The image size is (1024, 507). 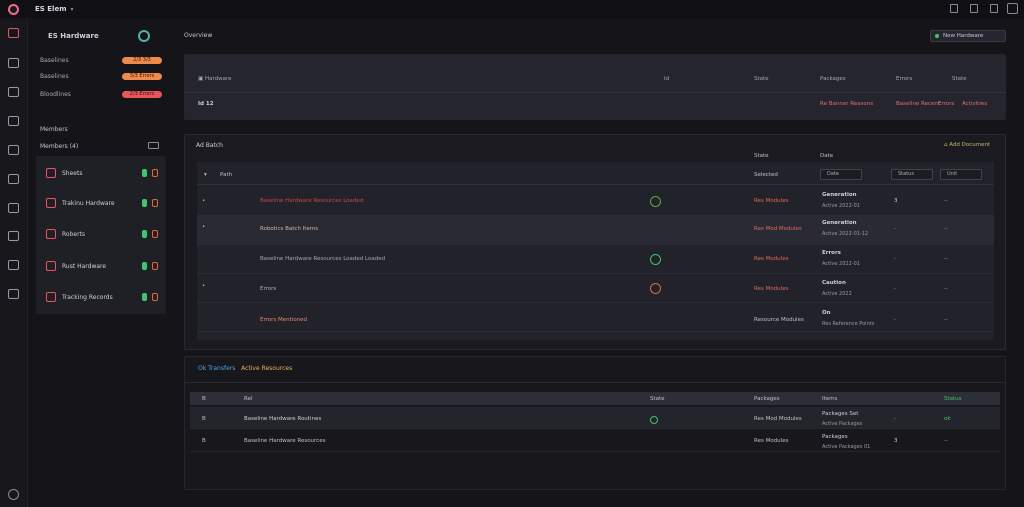 I want to click on status-badge: 2/3 3/3, so click(x=142, y=60).